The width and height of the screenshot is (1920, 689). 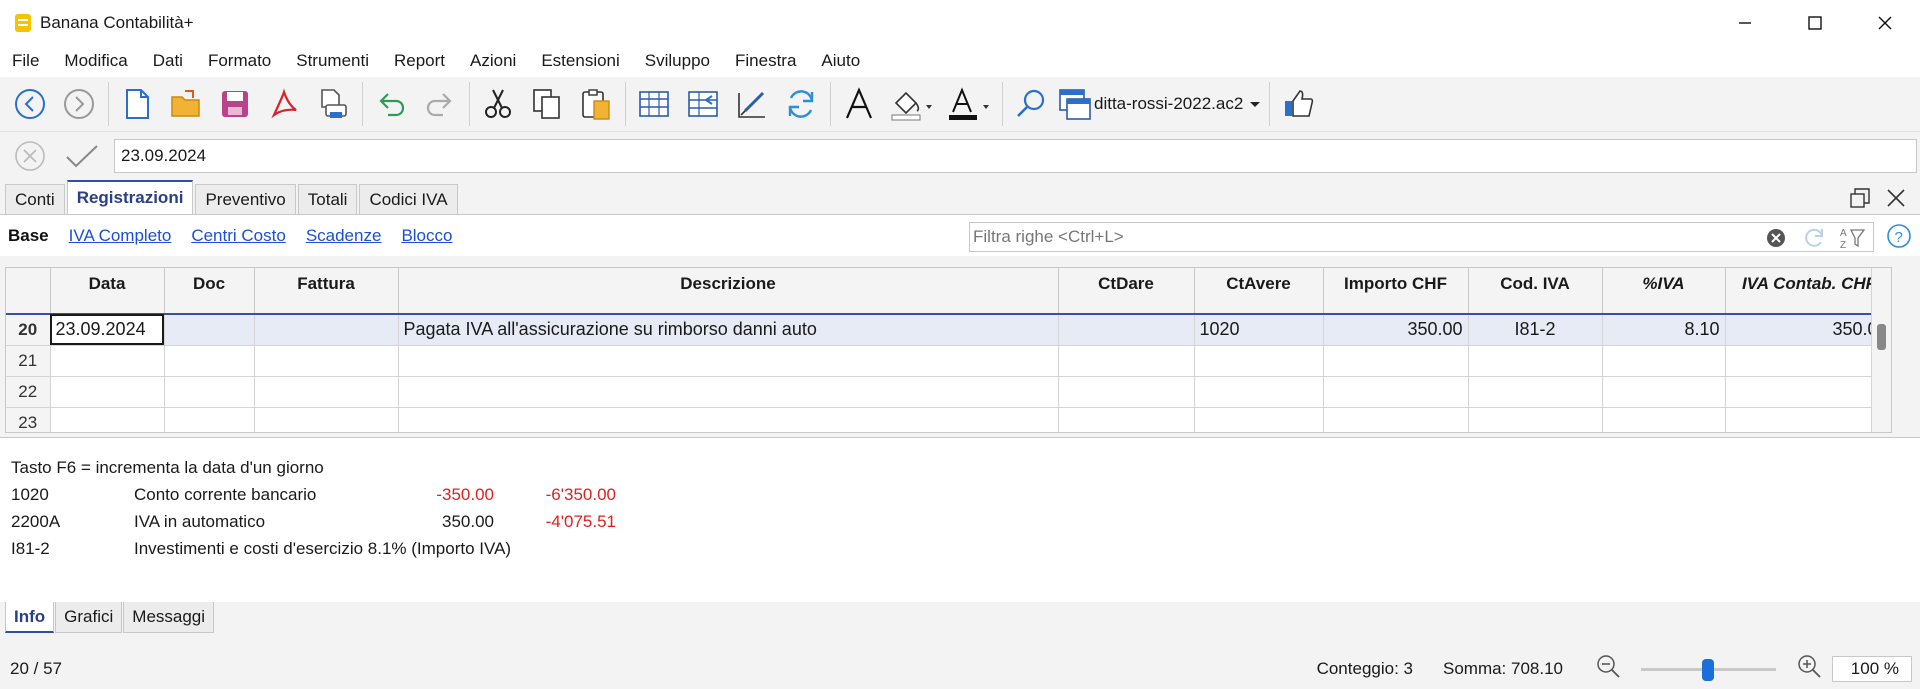 What do you see at coordinates (1809, 668) in the screenshot?
I see `zoom-in-button` at bounding box center [1809, 668].